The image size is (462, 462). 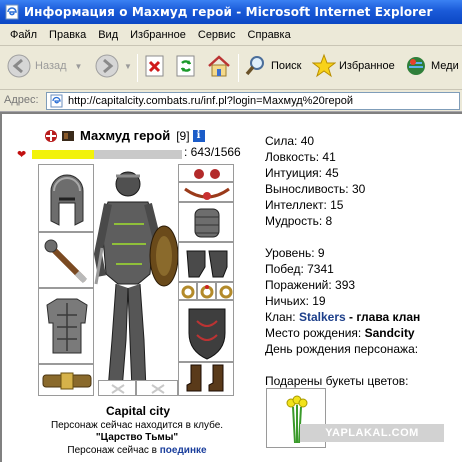 I want to click on stat-intuition: Интуиция: 45, so click(x=302, y=173).